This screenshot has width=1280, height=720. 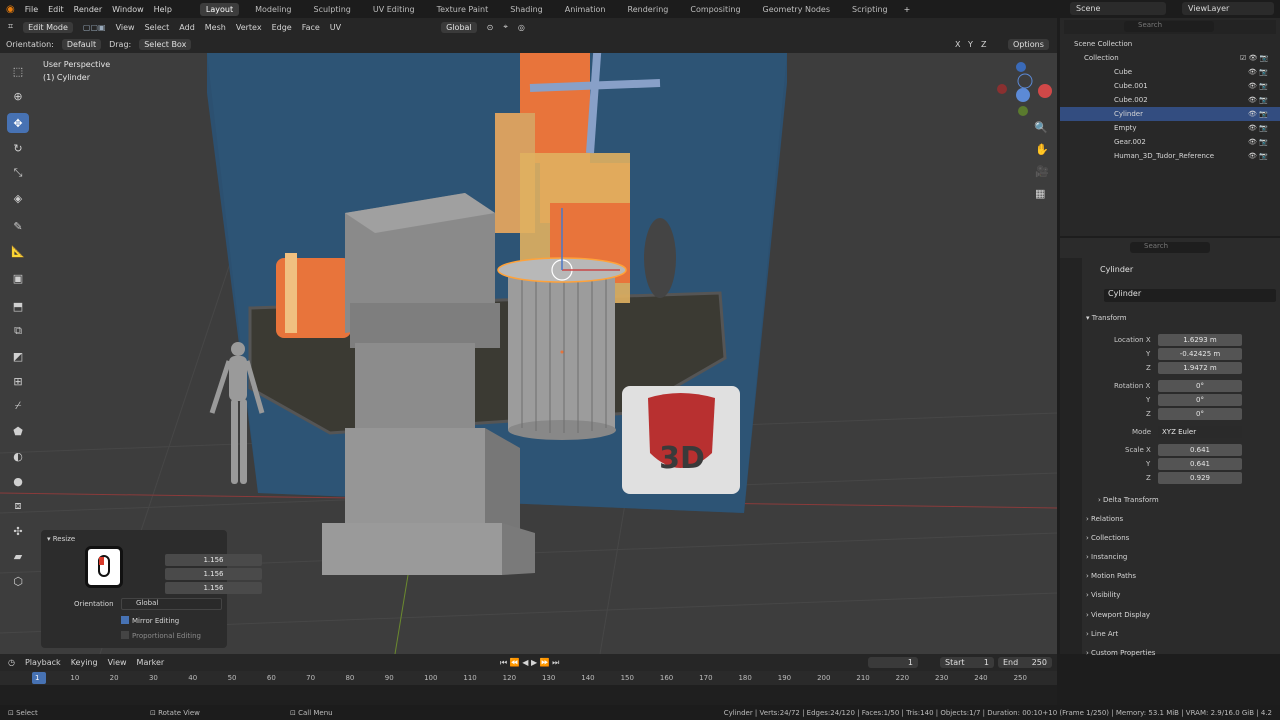 What do you see at coordinates (18, 556) in the screenshot?
I see `shear-tool-icon: ▰` at bounding box center [18, 556].